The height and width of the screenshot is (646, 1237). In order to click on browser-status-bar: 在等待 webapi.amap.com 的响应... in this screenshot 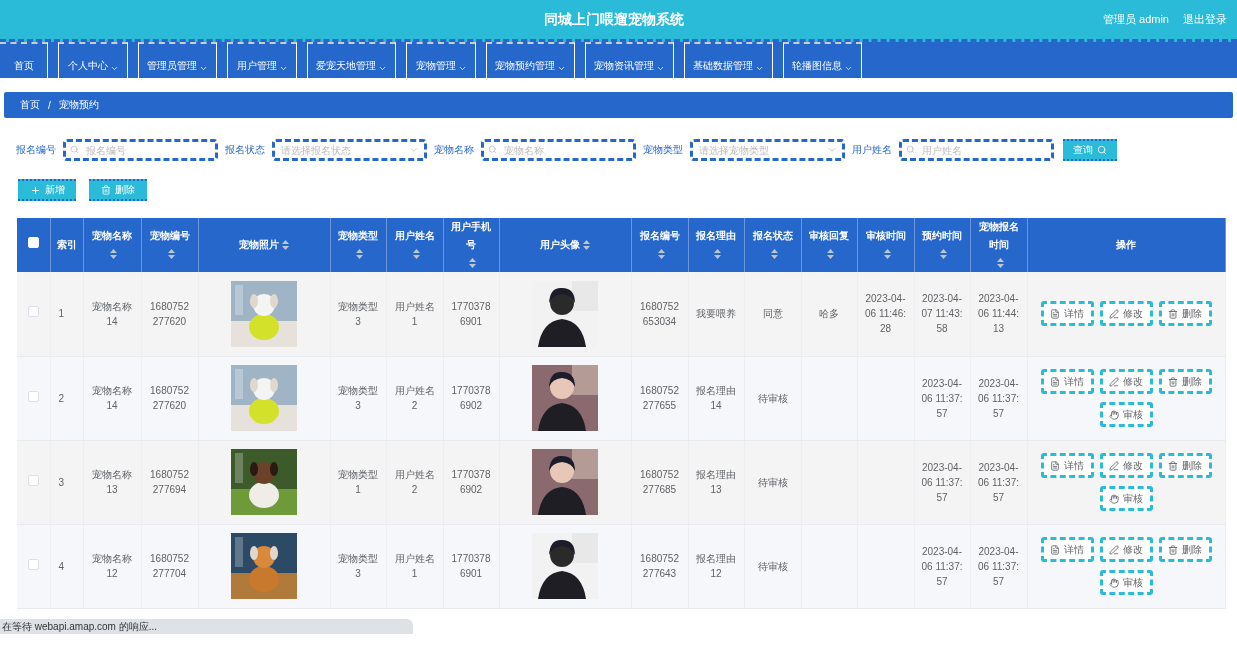, I will do `click(206, 626)`.